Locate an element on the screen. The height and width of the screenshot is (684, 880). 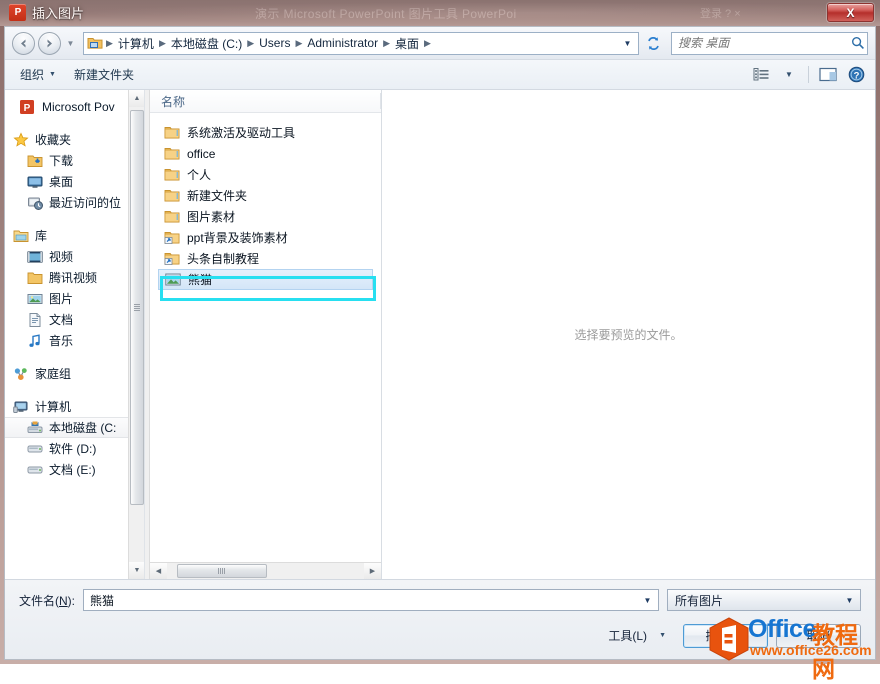
sidebar-scrollbar: ▲ ▼ is located at coordinates (136, 334).